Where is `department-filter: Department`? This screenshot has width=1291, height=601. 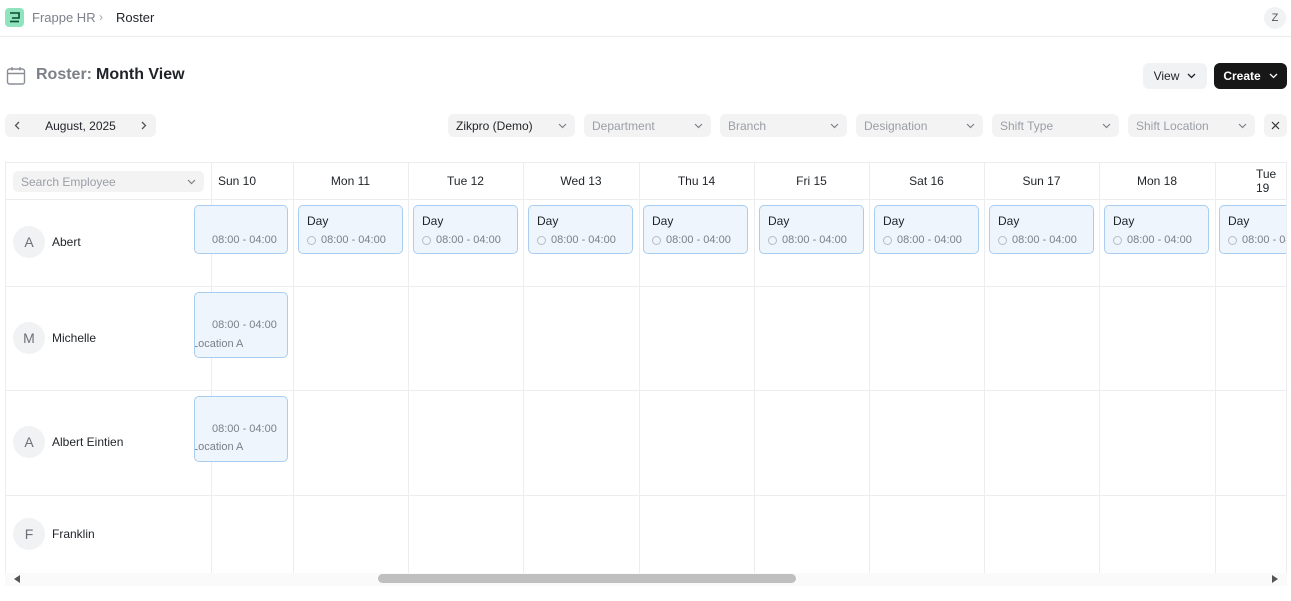 department-filter: Department is located at coordinates (647, 125).